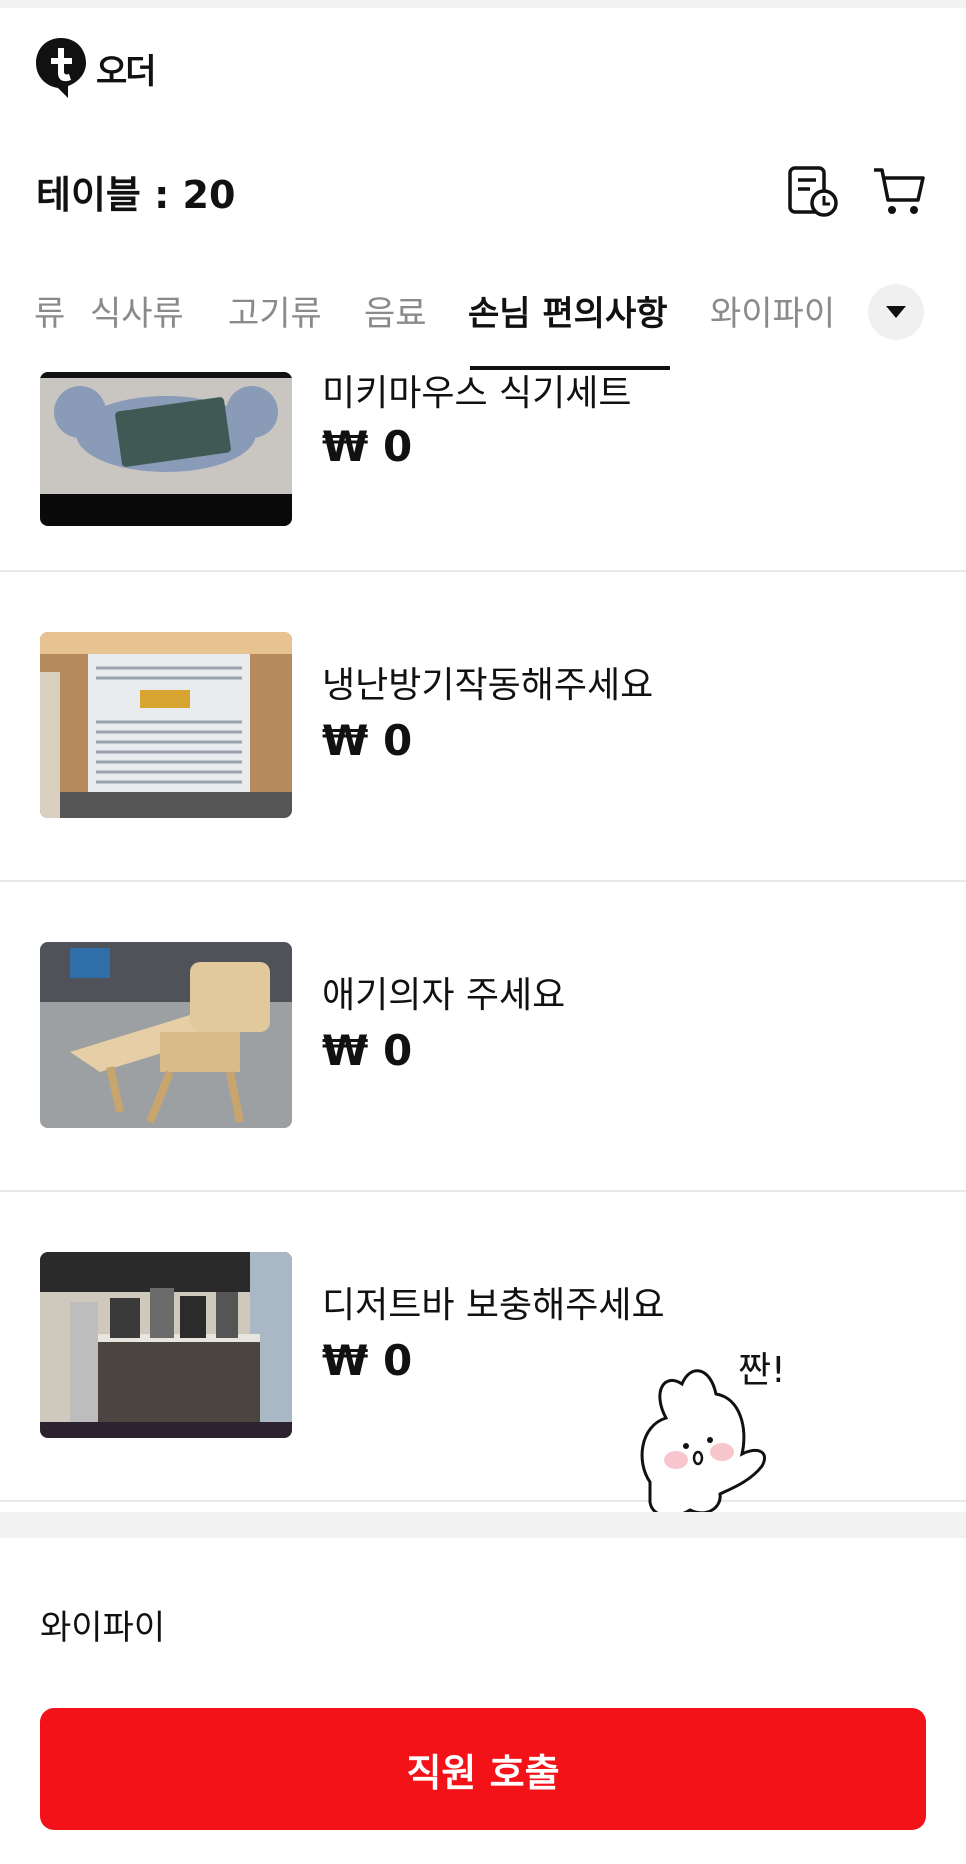  Describe the element at coordinates (444, 995) in the screenshot. I see `item-name: 애기의자 주세요` at that location.